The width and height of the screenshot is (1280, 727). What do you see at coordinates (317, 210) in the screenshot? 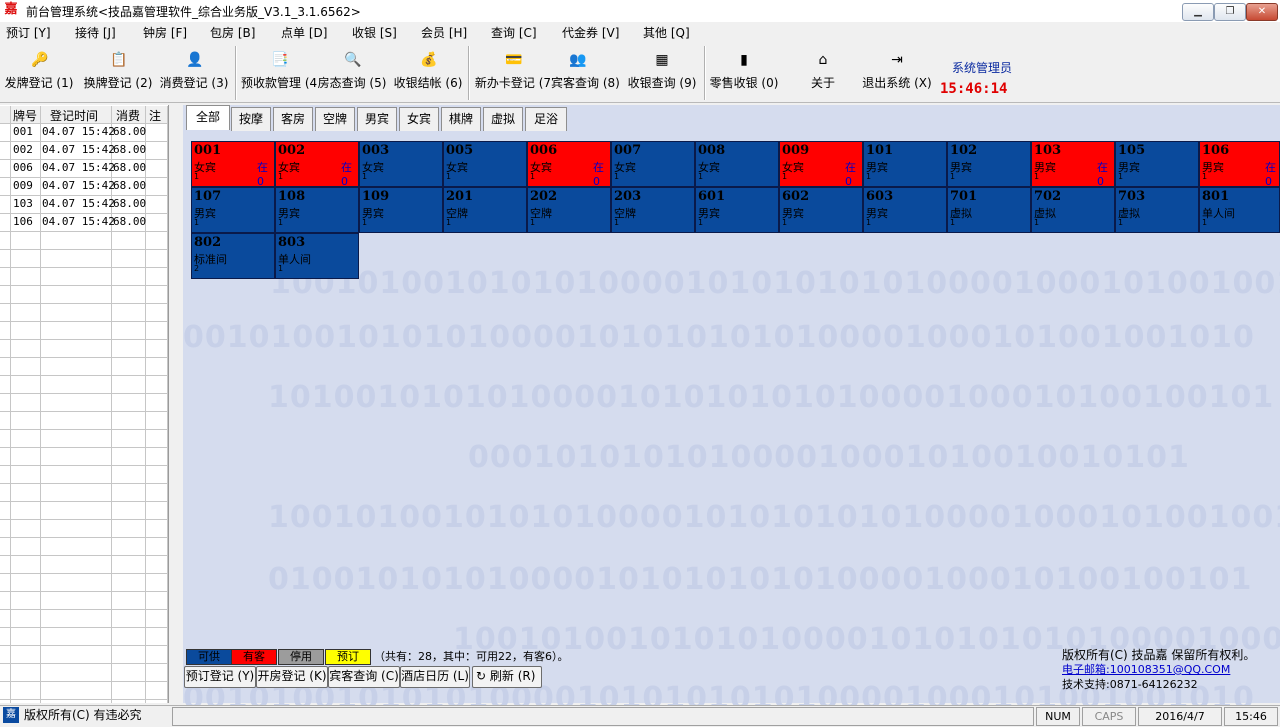
I see `room-tile: 108 男宾 1` at bounding box center [317, 210].